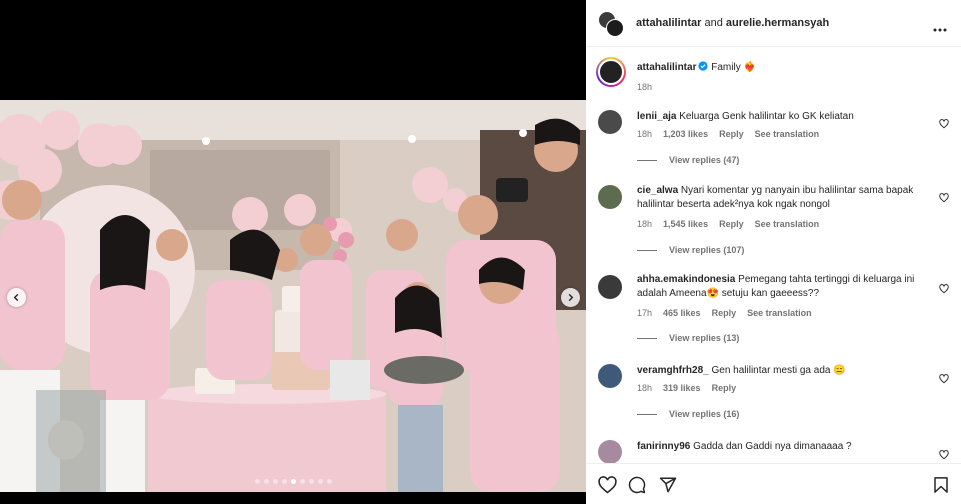  I want to click on save-button, so click(941, 487).